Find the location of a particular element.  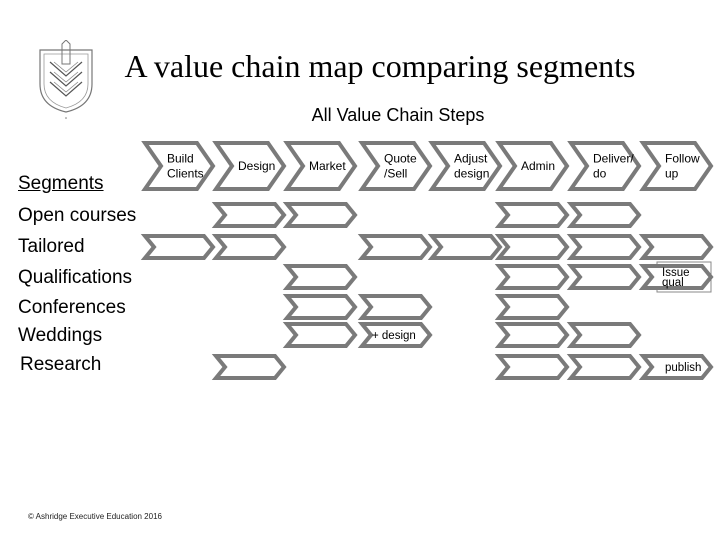

step-header-build: BuildClients is located at coordinates (178, 166).